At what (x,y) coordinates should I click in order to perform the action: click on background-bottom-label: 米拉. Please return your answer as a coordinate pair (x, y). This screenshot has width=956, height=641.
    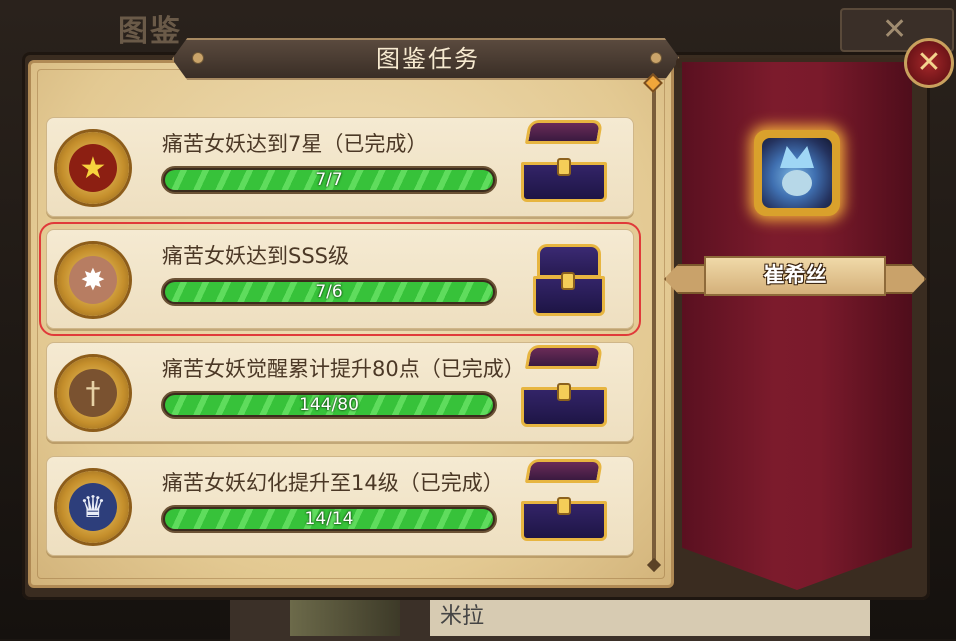
    Looking at the image, I should click on (650, 617).